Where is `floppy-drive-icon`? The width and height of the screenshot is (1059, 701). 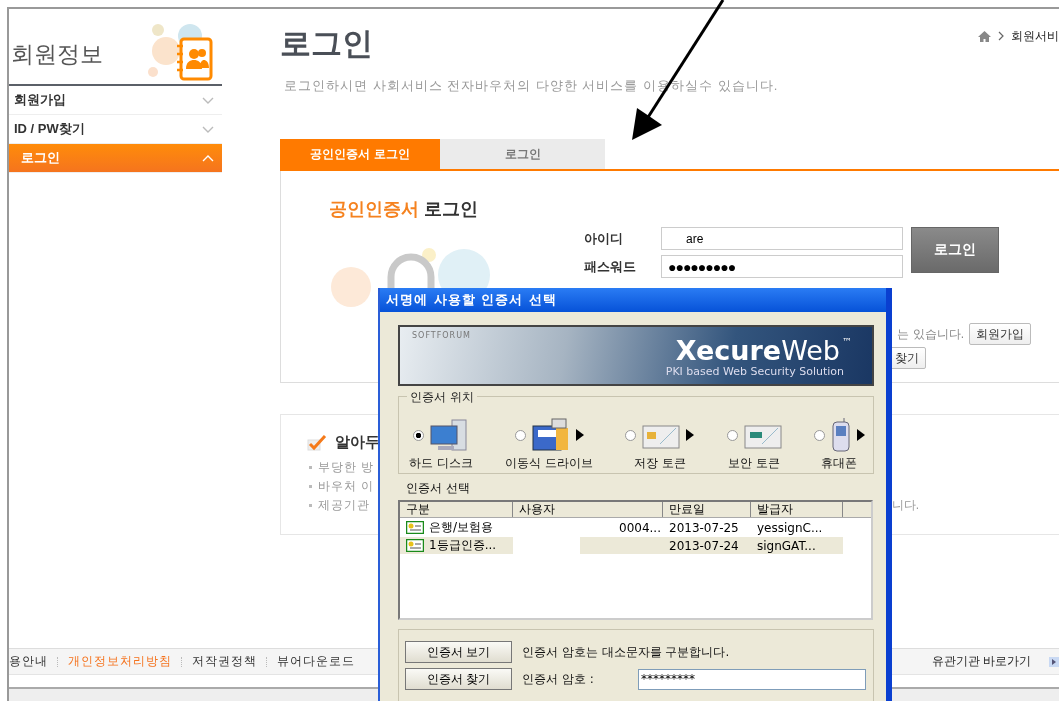 floppy-drive-icon is located at coordinates (550, 435).